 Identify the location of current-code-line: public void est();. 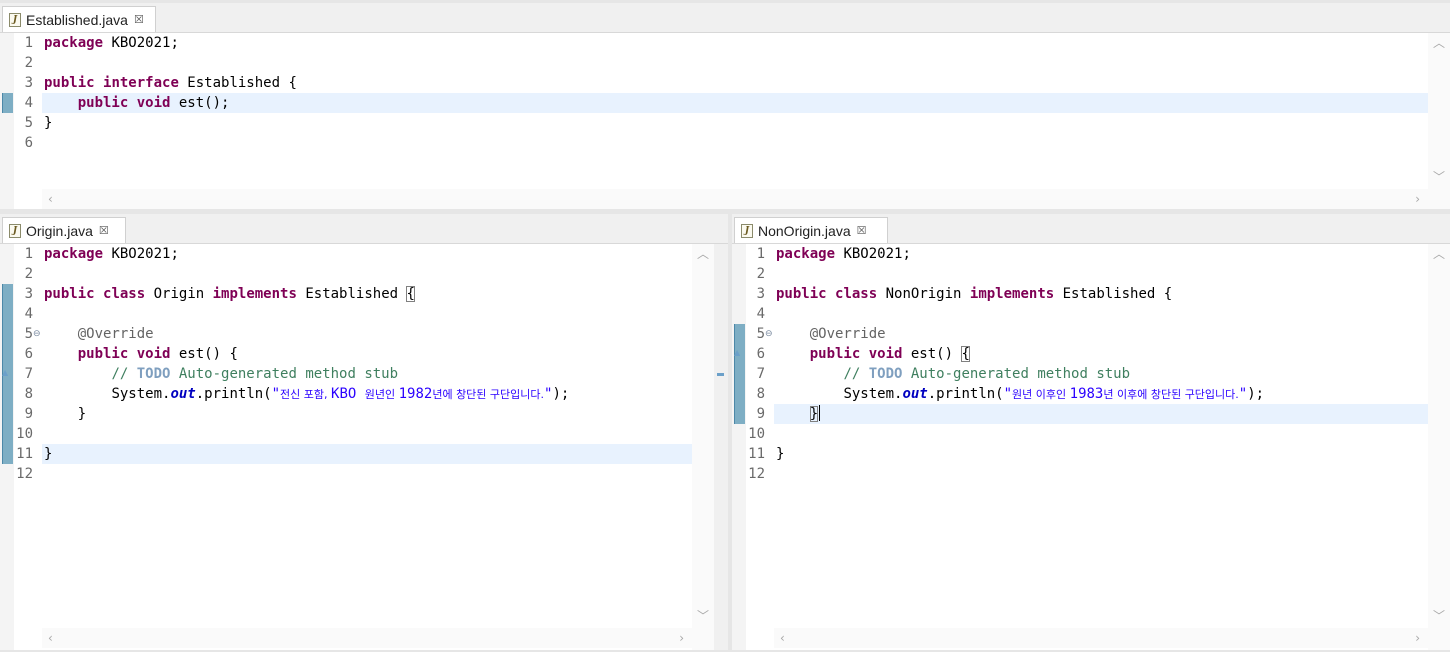
(735, 103).